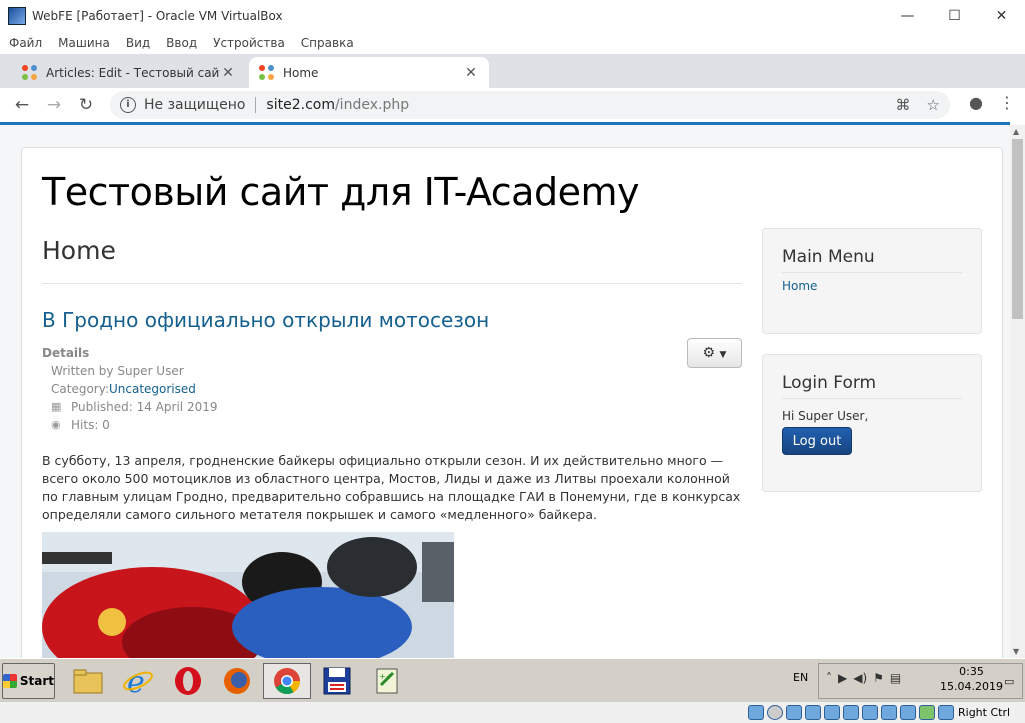 The width and height of the screenshot is (1025, 723). Describe the element at coordinates (17, 16) in the screenshot. I see `virtualbox-icon` at that location.